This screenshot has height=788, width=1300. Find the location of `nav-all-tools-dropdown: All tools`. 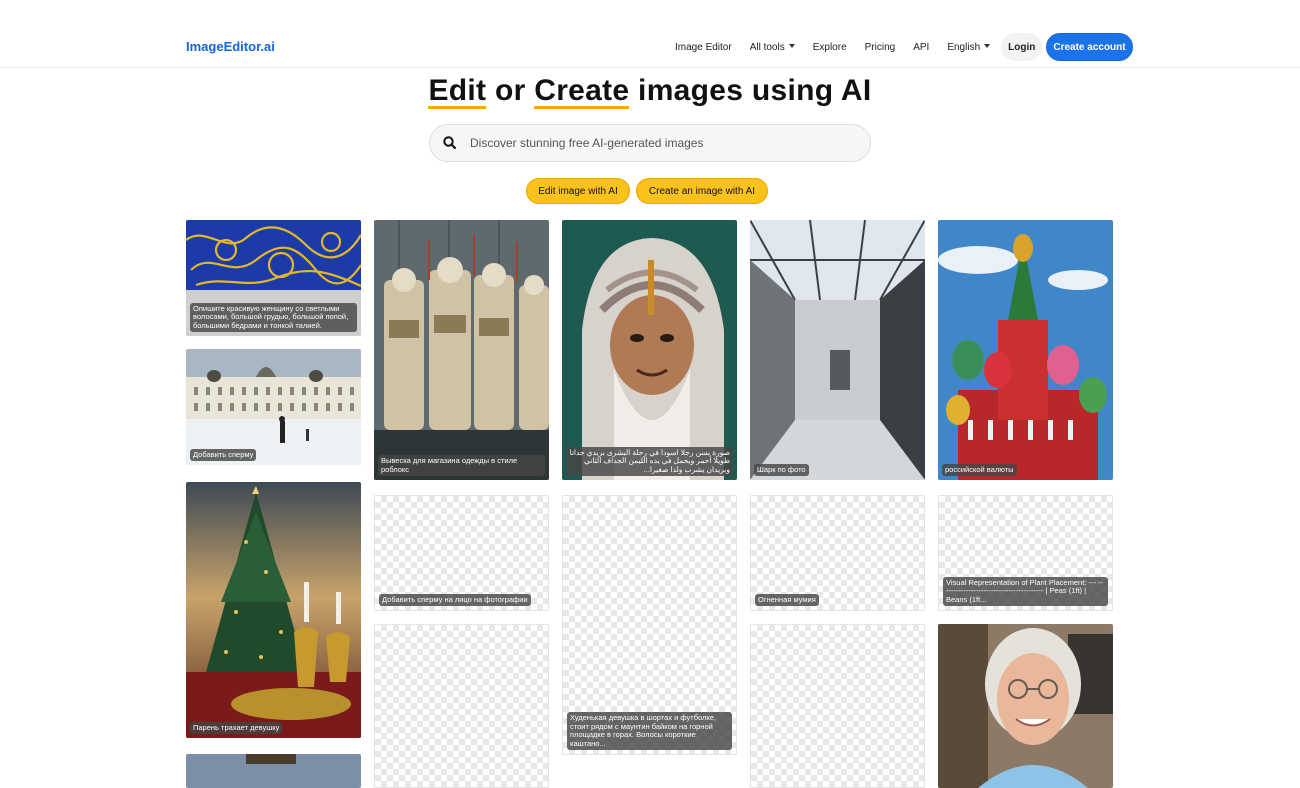

nav-all-tools-dropdown: All tools is located at coordinates (772, 47).